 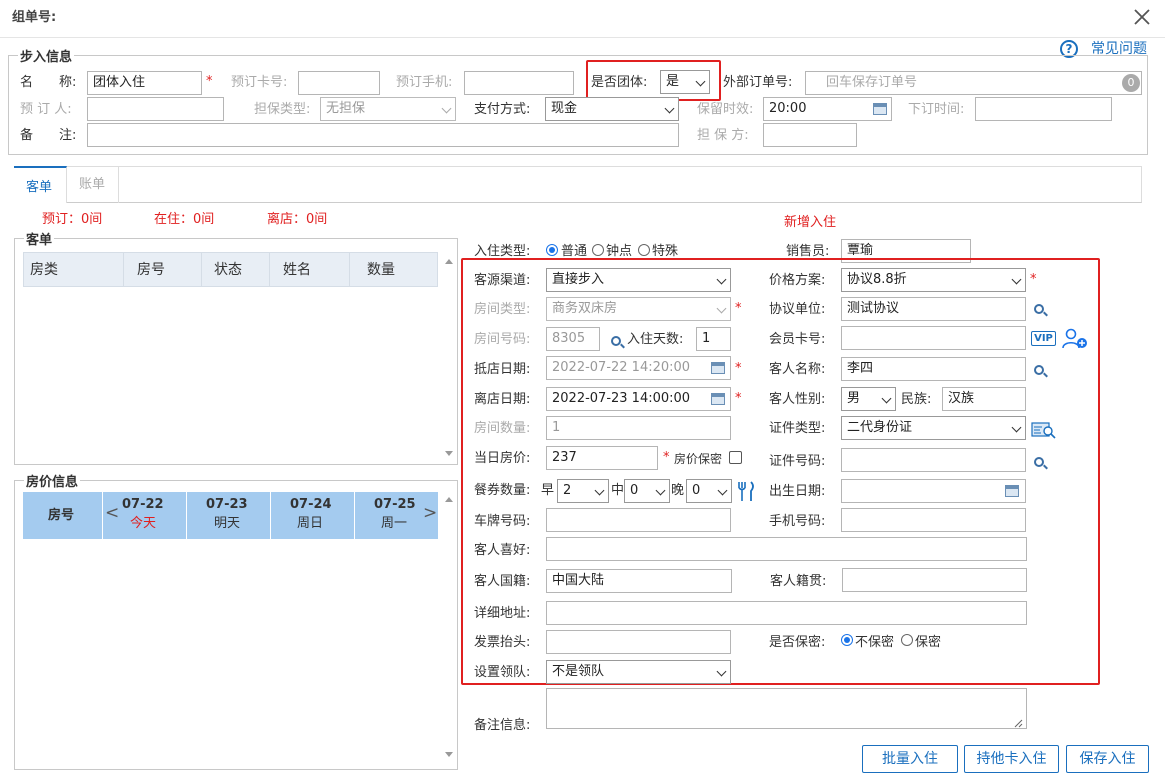 What do you see at coordinates (638, 428) in the screenshot?
I see `room-count-input: 1` at bounding box center [638, 428].